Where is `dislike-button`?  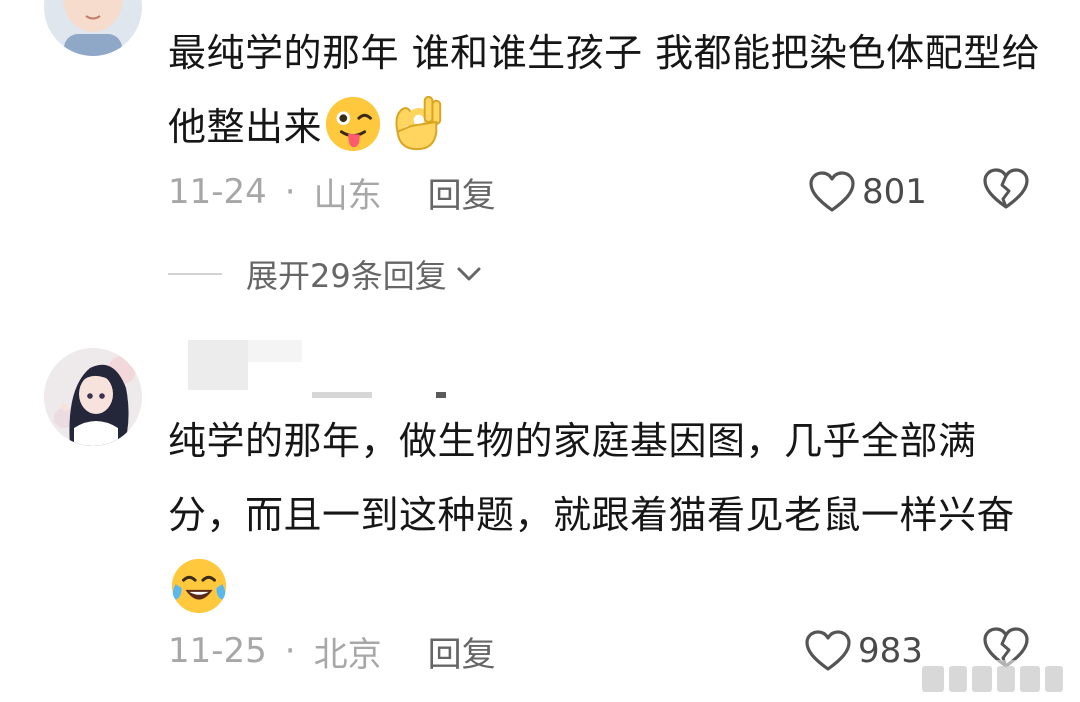 dislike-button is located at coordinates (1007, 192).